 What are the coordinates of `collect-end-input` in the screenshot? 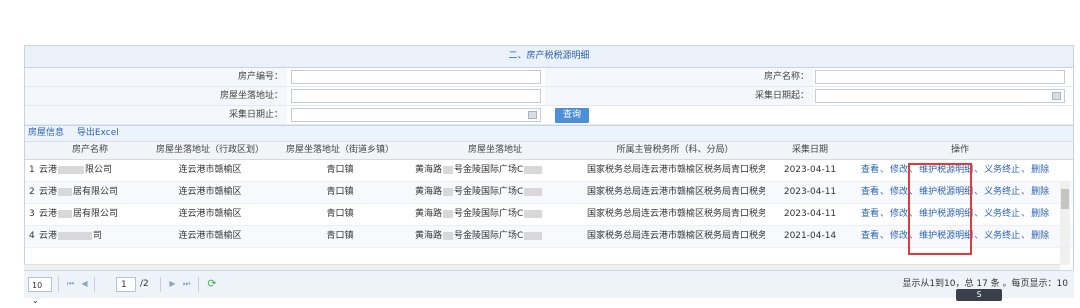 It's located at (416, 115).